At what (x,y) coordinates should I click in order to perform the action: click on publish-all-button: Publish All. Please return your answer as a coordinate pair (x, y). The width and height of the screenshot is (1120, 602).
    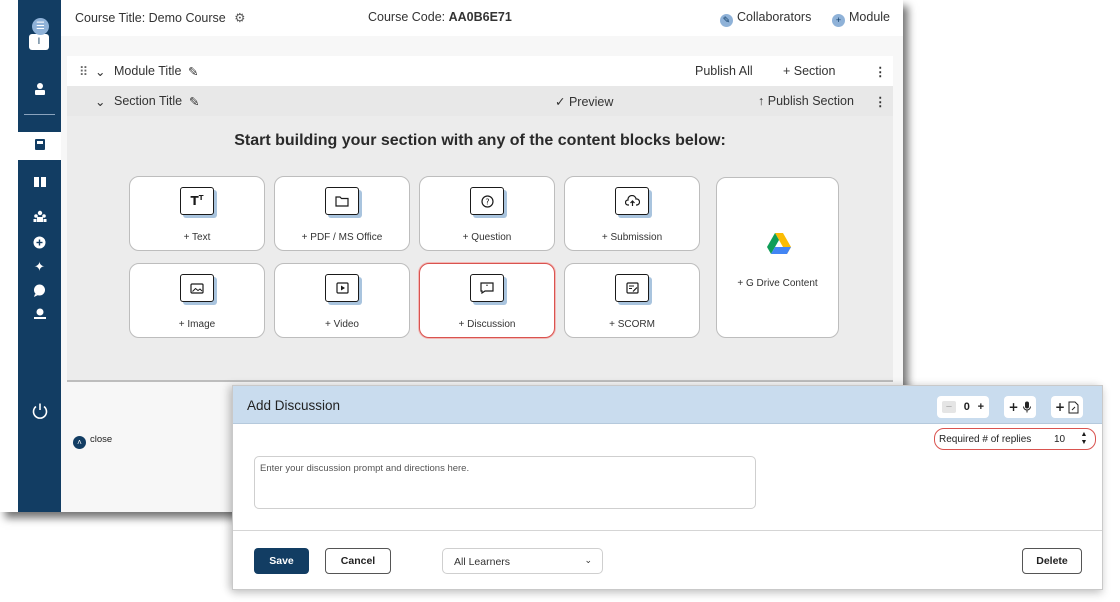
    Looking at the image, I should click on (724, 71).